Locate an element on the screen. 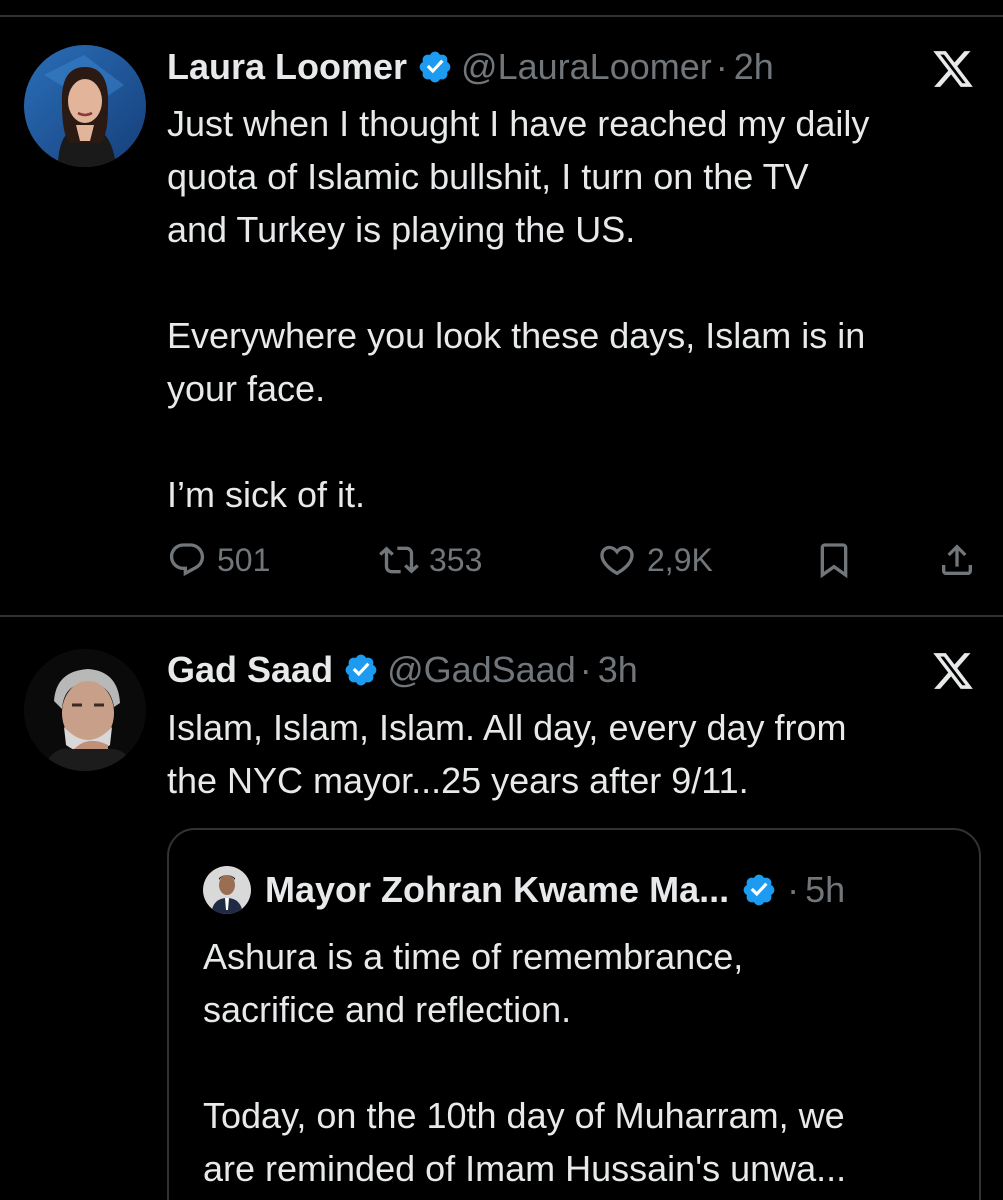  tweet-header: Gad Saad @GadSaad · 3h is located at coordinates (402, 670).